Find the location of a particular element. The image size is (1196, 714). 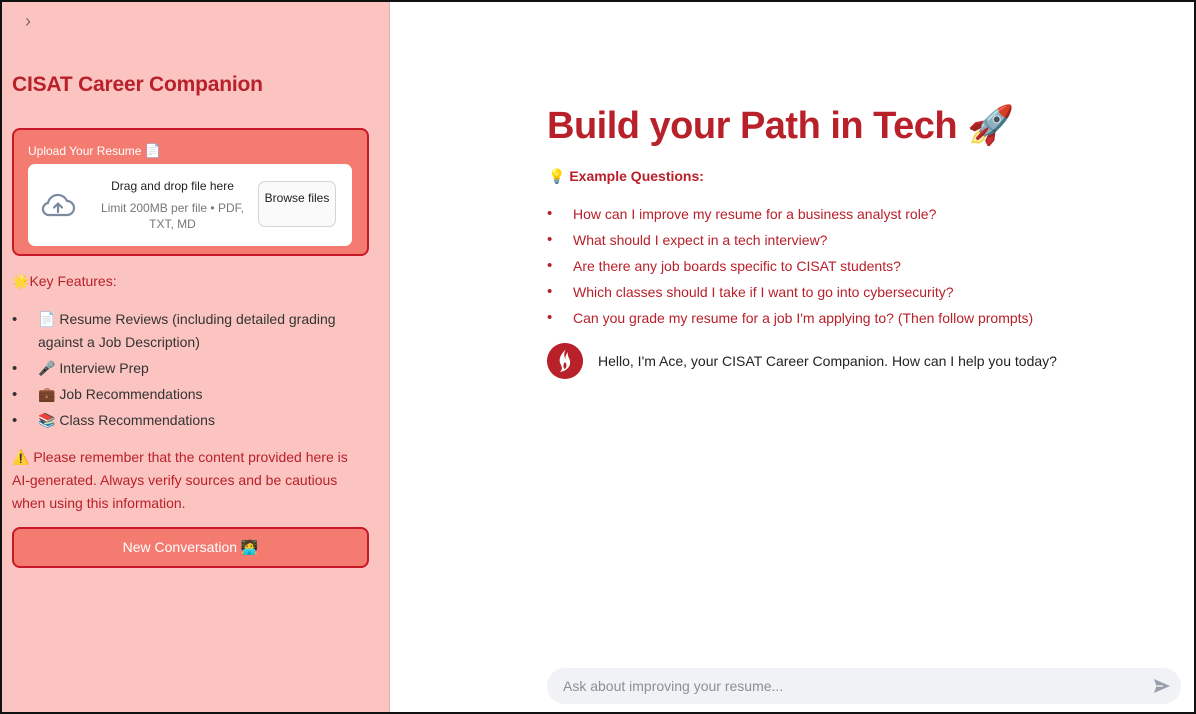

lightbulb-icon: 💡 is located at coordinates (557, 176).